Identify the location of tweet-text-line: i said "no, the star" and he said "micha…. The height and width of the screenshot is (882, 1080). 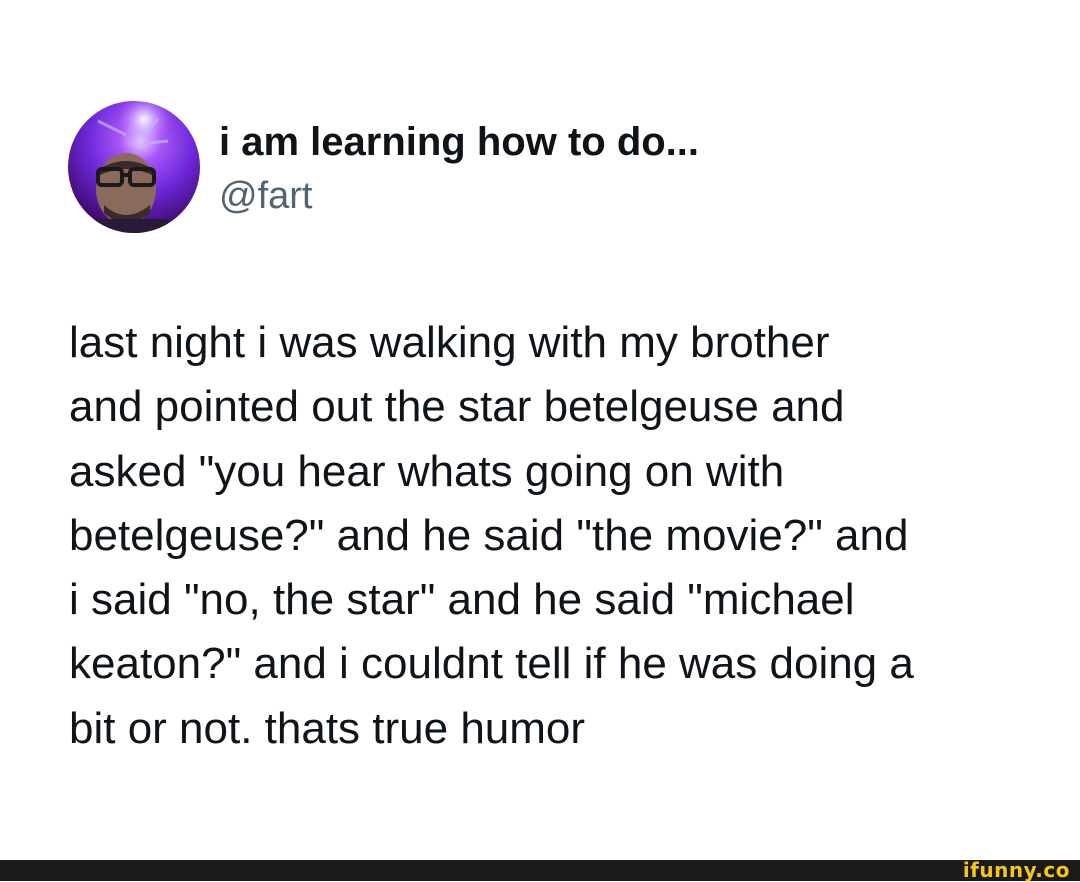
(462, 600).